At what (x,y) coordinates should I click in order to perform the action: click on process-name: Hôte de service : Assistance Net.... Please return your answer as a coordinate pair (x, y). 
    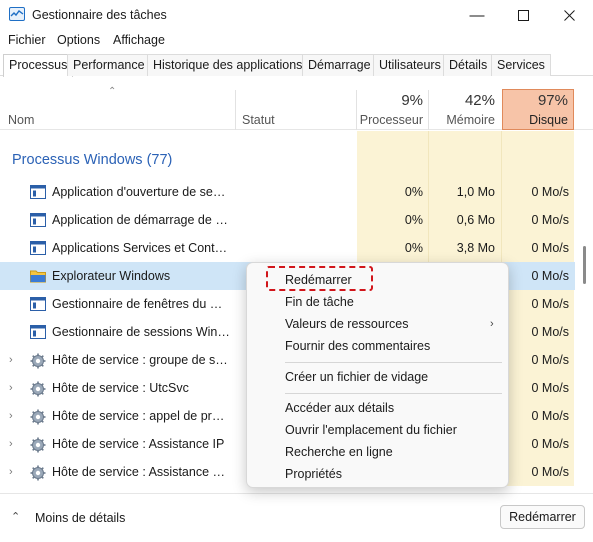
    Looking at the image, I should click on (141, 472).